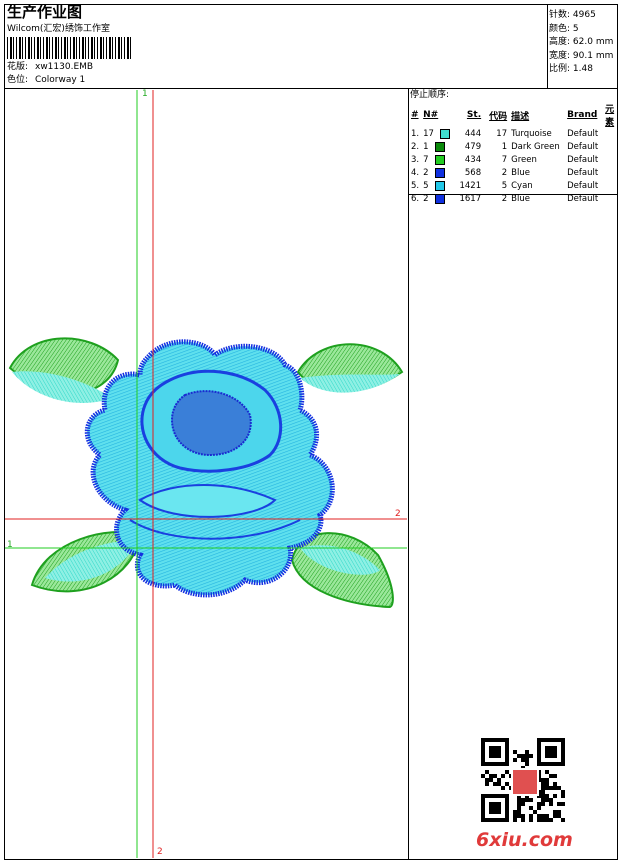 The height and width of the screenshot is (860, 620). What do you see at coordinates (473, 173) in the screenshot?
I see `row-stitches: 568` at bounding box center [473, 173].